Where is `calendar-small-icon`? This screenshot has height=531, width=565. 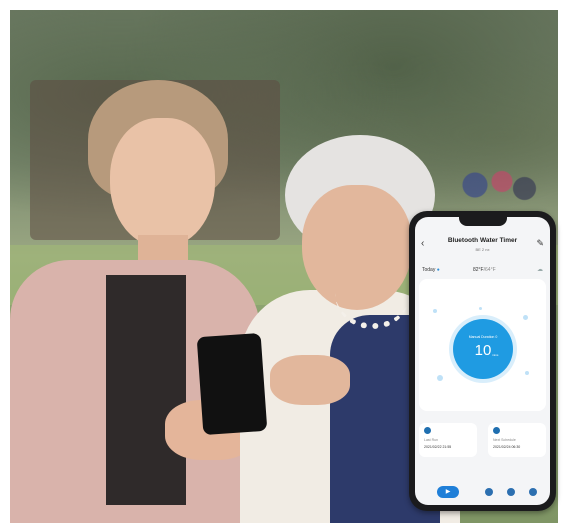 calendar-small-icon is located at coordinates (496, 430).